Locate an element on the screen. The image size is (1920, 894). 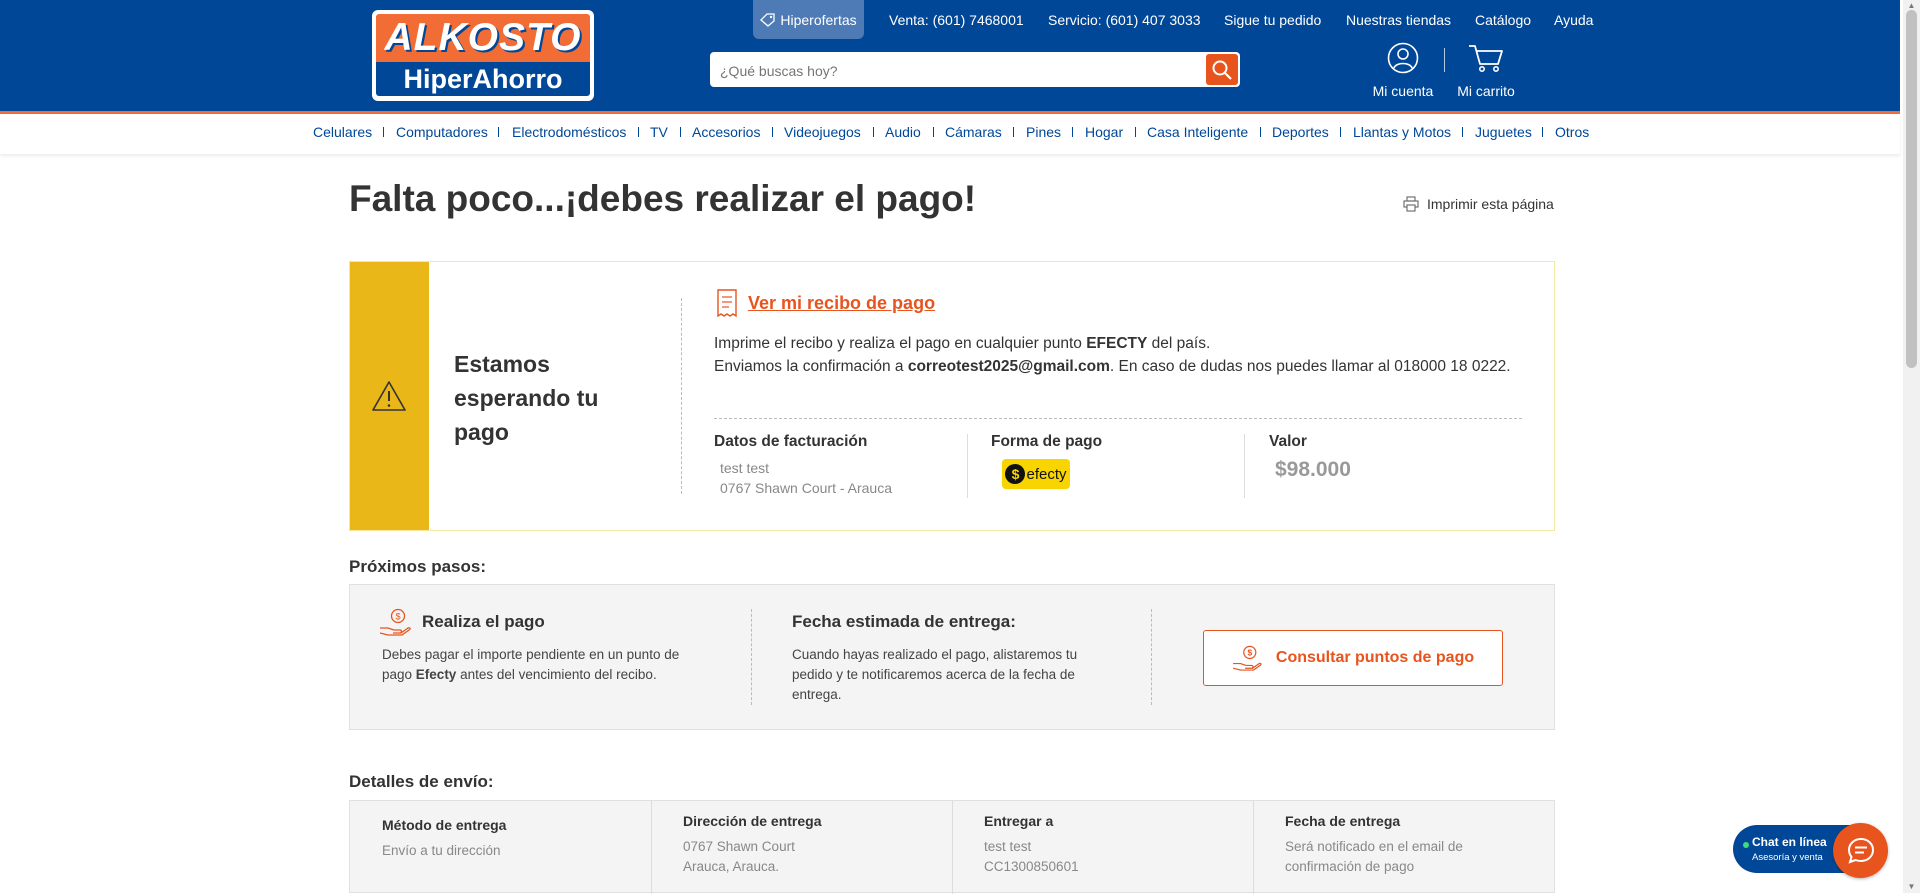
cart-link: Mi carrito is located at coordinates (1486, 70).